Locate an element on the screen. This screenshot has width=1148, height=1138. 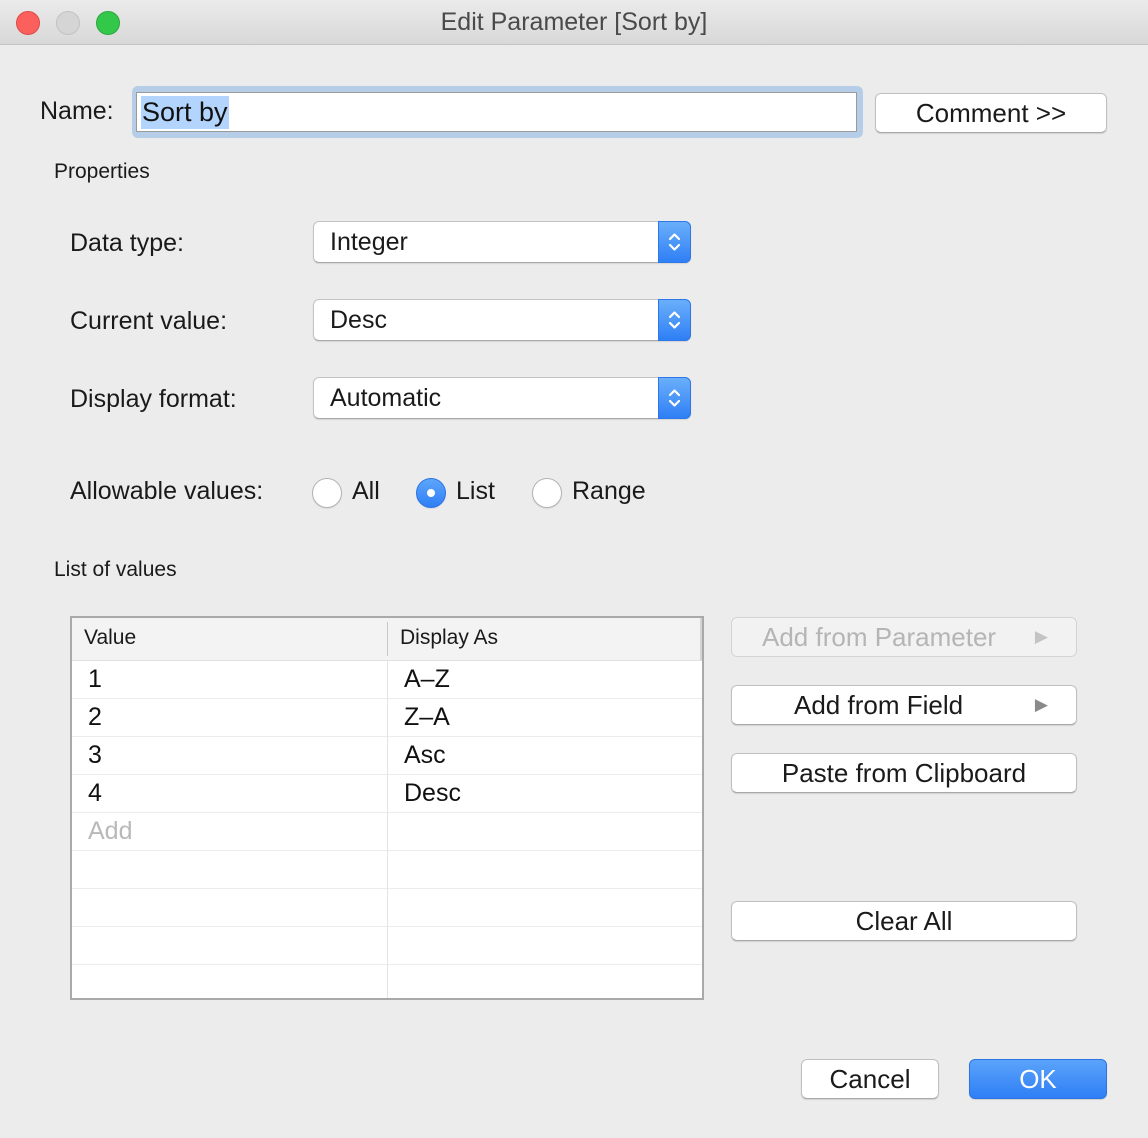
add-from-field-label: Add from Field is located at coordinates (879, 705).